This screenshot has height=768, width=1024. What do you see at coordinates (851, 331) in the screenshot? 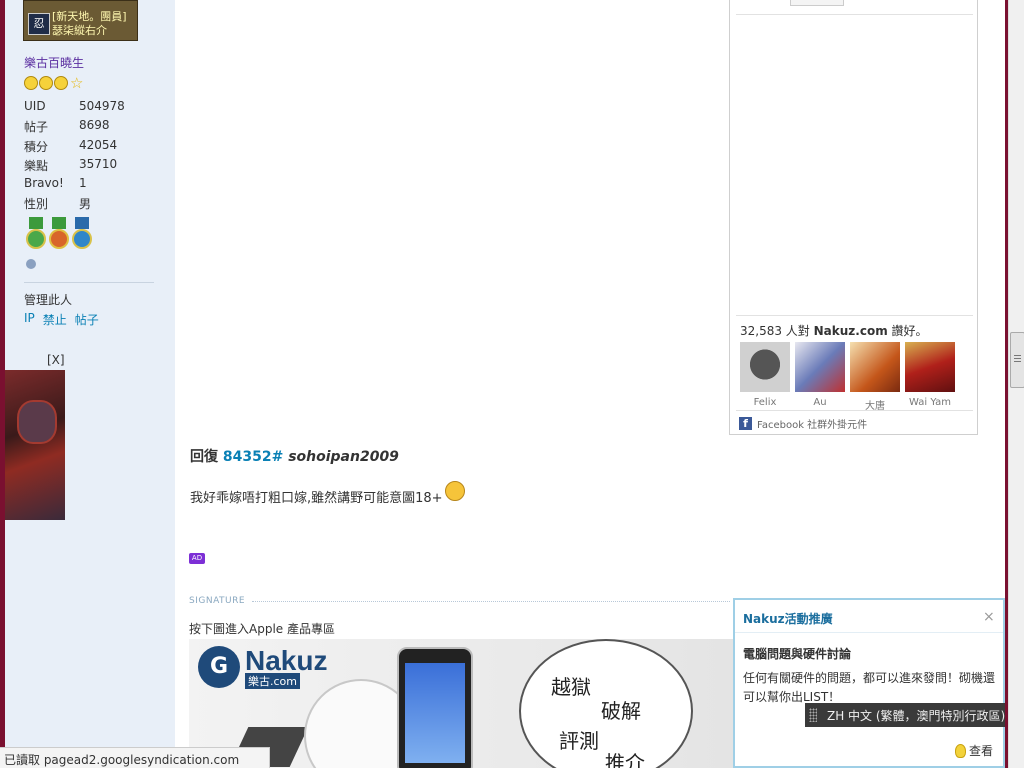
I see `fb-site-link: Nakuz.com` at bounding box center [851, 331].